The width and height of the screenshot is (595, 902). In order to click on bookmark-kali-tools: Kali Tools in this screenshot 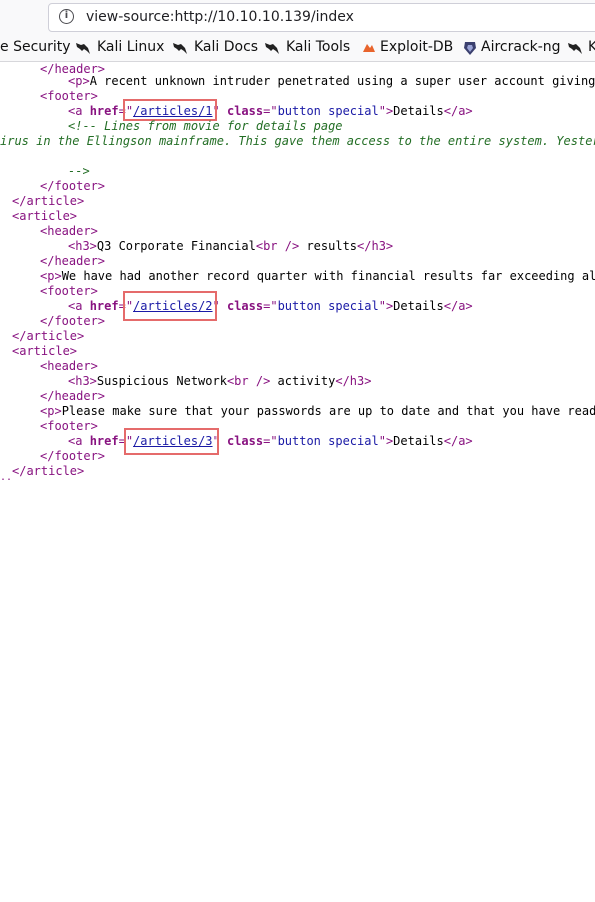, I will do `click(318, 47)`.